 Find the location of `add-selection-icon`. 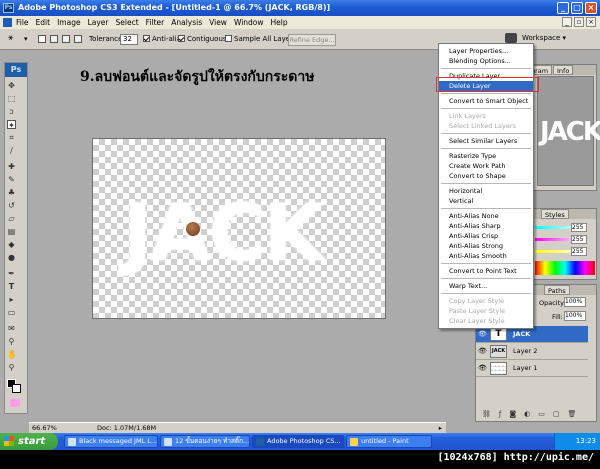

add-selection-icon is located at coordinates (54, 39).